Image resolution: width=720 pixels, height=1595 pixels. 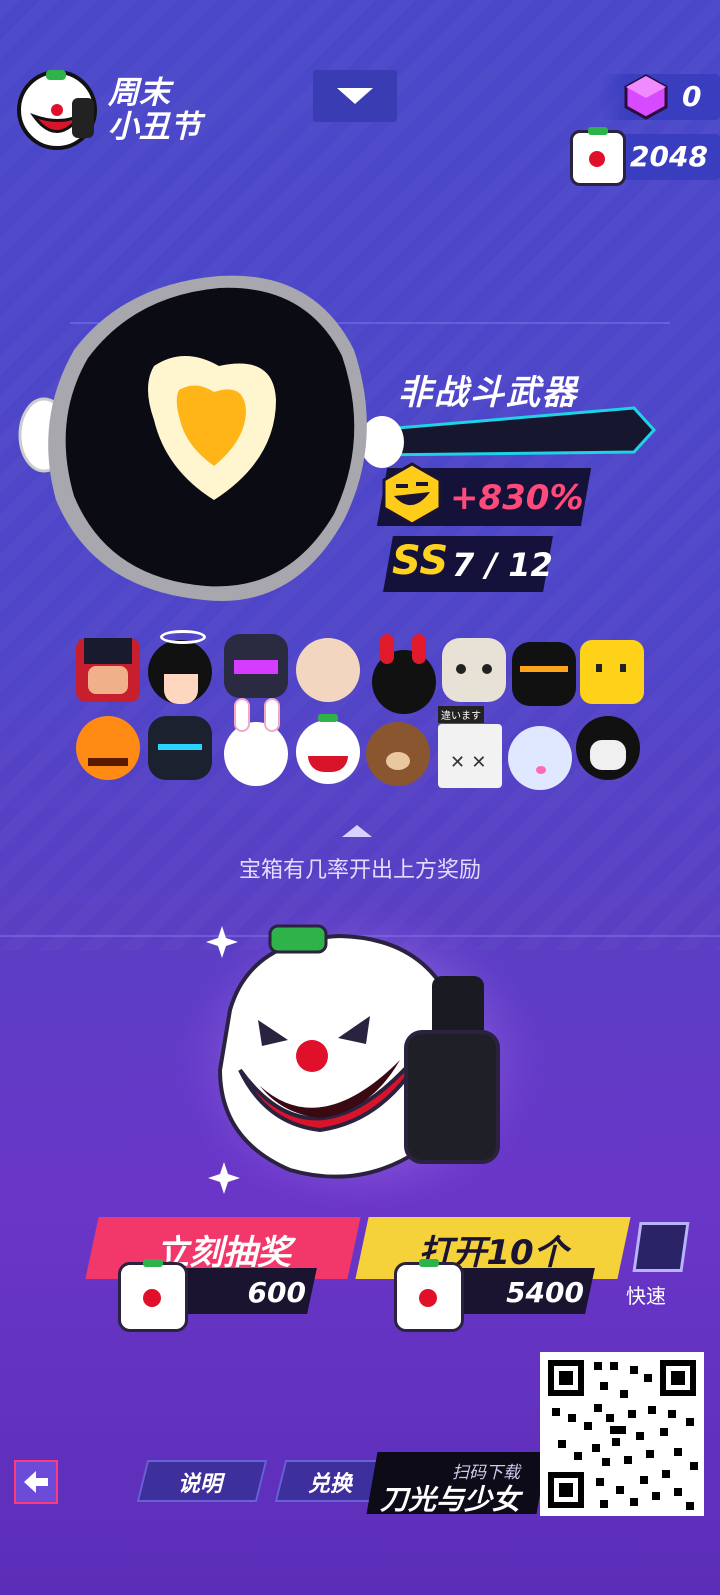 I want to click on gem-count: 0, so click(x=692, y=96).